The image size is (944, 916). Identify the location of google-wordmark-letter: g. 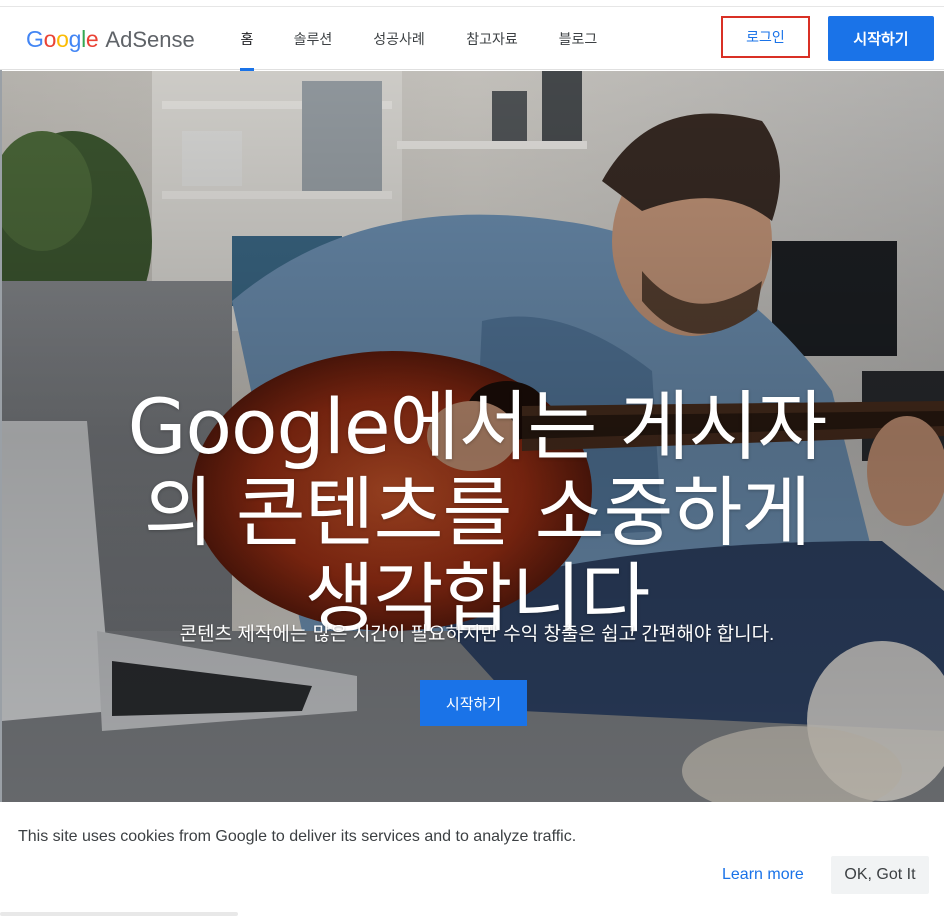
(75, 39).